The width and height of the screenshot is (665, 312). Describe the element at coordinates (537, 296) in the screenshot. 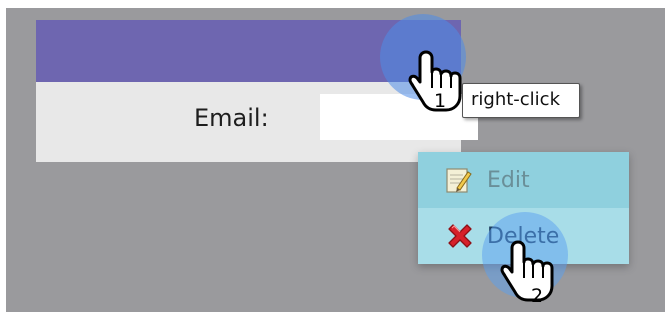

I see `step-2-number: 2` at that location.